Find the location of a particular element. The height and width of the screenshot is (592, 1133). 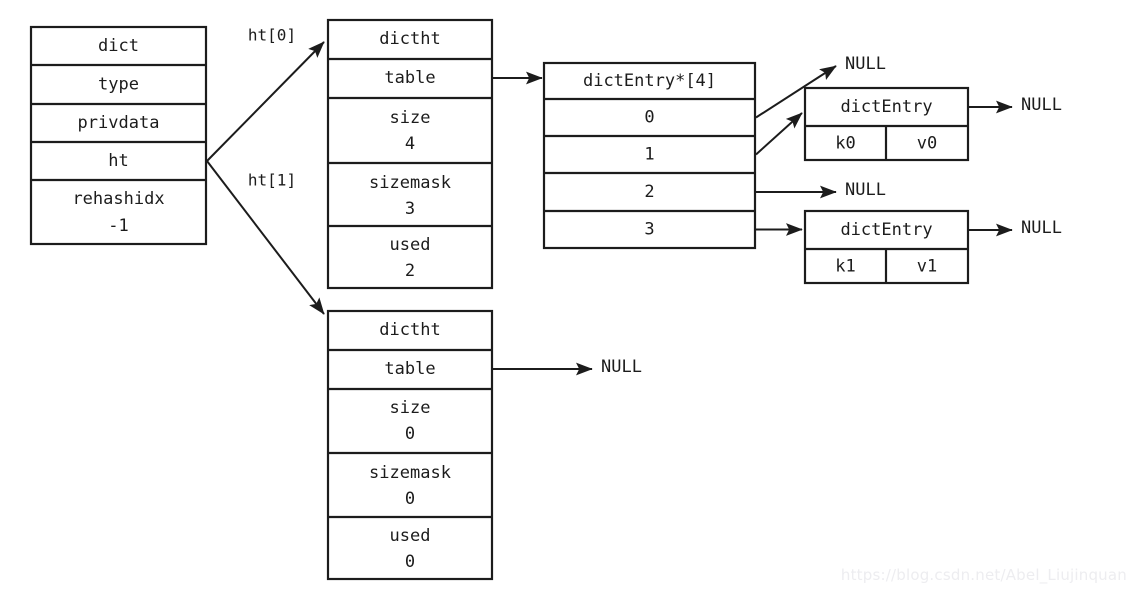

ht1-pointer-label: ht[1] is located at coordinates (272, 180).